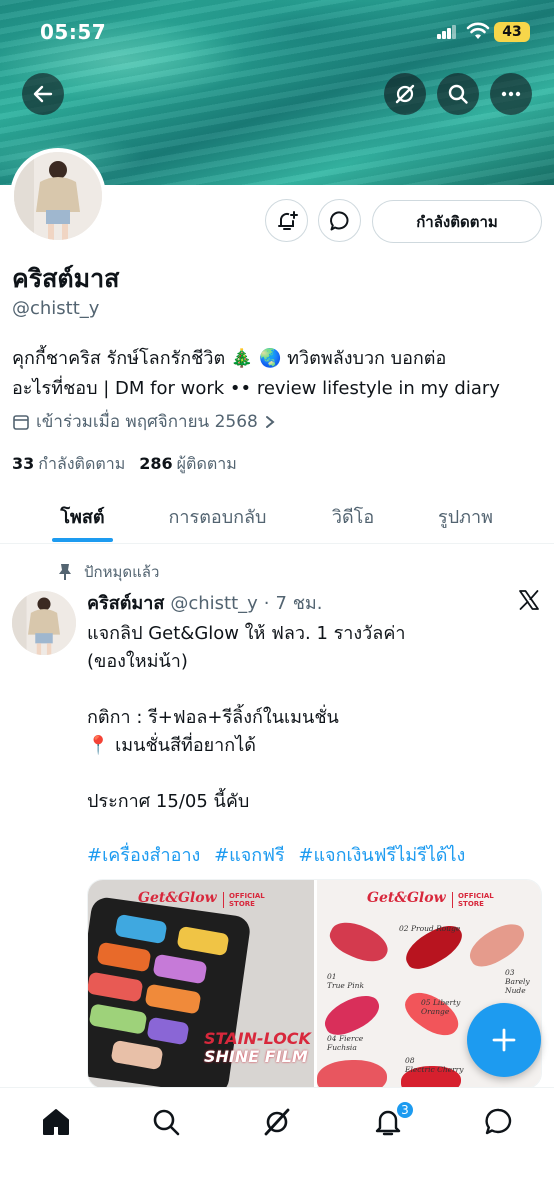 This screenshot has height=1199, width=554. Describe the element at coordinates (256, 1056) in the screenshot. I see `stain-line: SHINE FILM` at that location.